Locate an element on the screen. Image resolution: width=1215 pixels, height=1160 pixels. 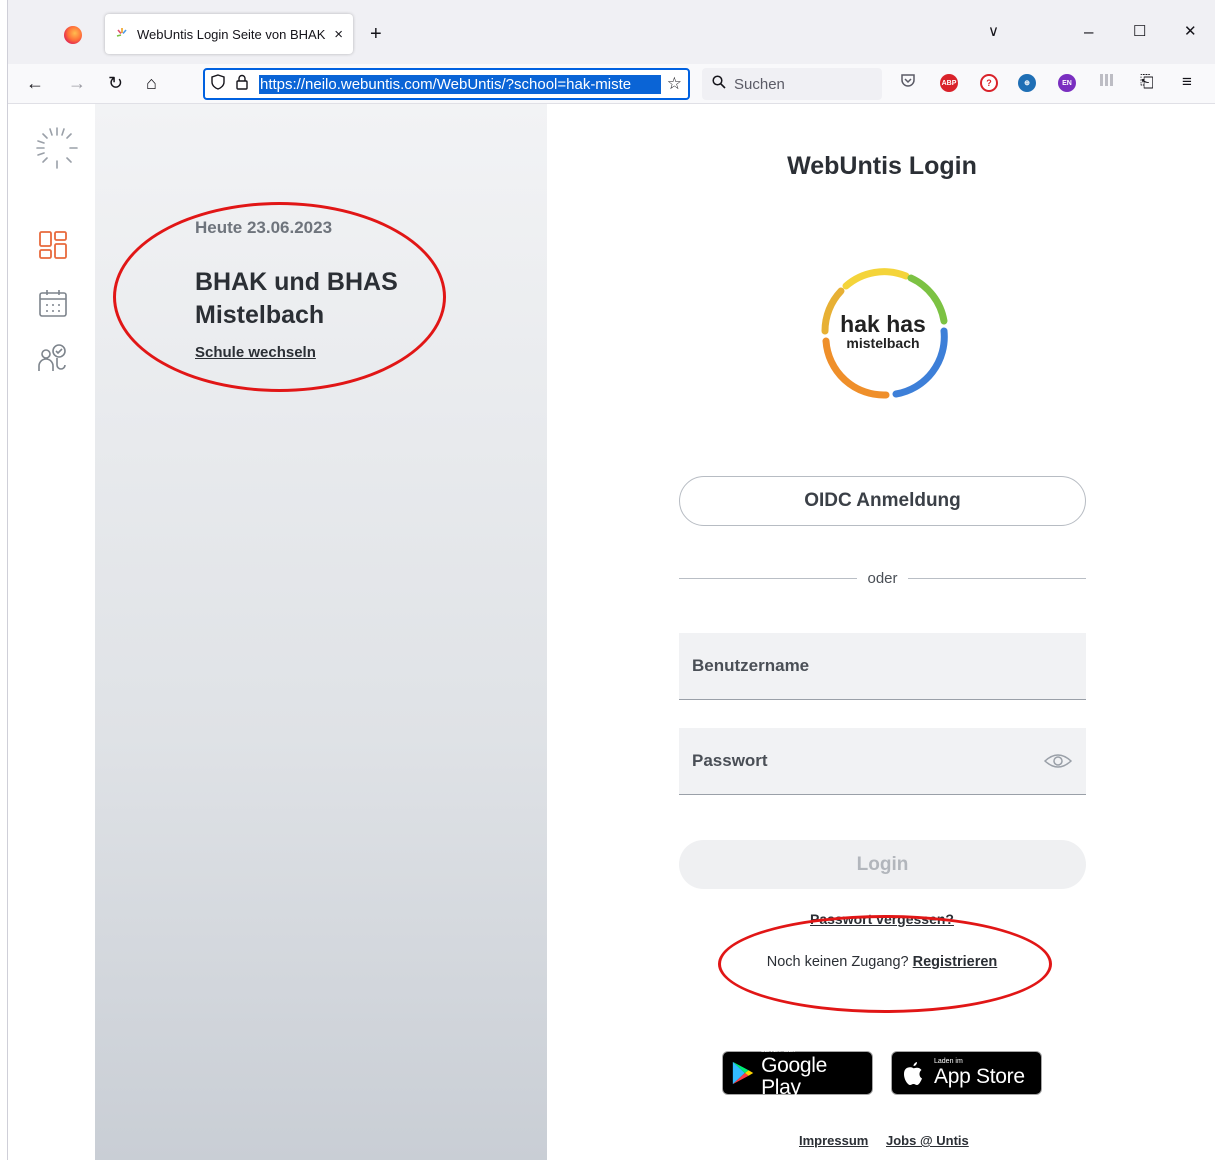
library-icon is located at coordinates (1107, 82).